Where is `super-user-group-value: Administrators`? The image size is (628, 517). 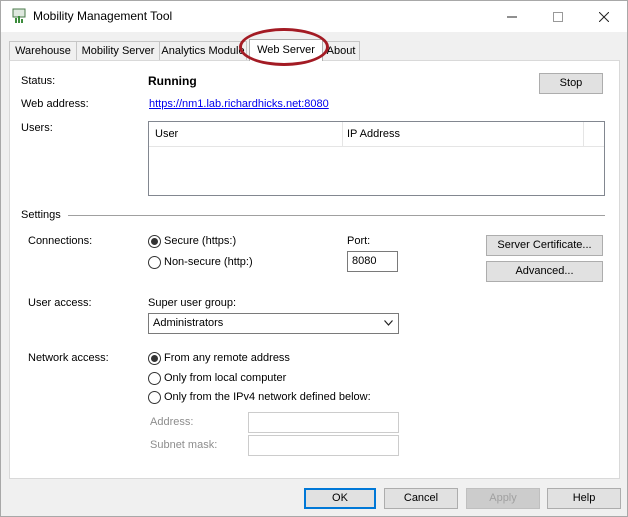
super-user-group-value: Administrators is located at coordinates (188, 323).